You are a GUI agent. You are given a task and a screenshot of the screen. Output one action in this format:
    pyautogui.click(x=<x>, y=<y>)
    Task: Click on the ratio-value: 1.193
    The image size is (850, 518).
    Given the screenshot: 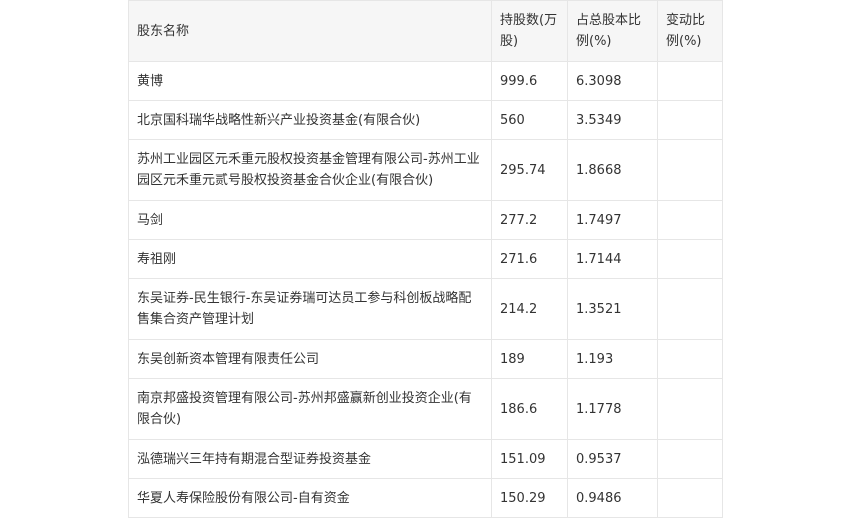 What is the action you would take?
    pyautogui.click(x=612, y=359)
    